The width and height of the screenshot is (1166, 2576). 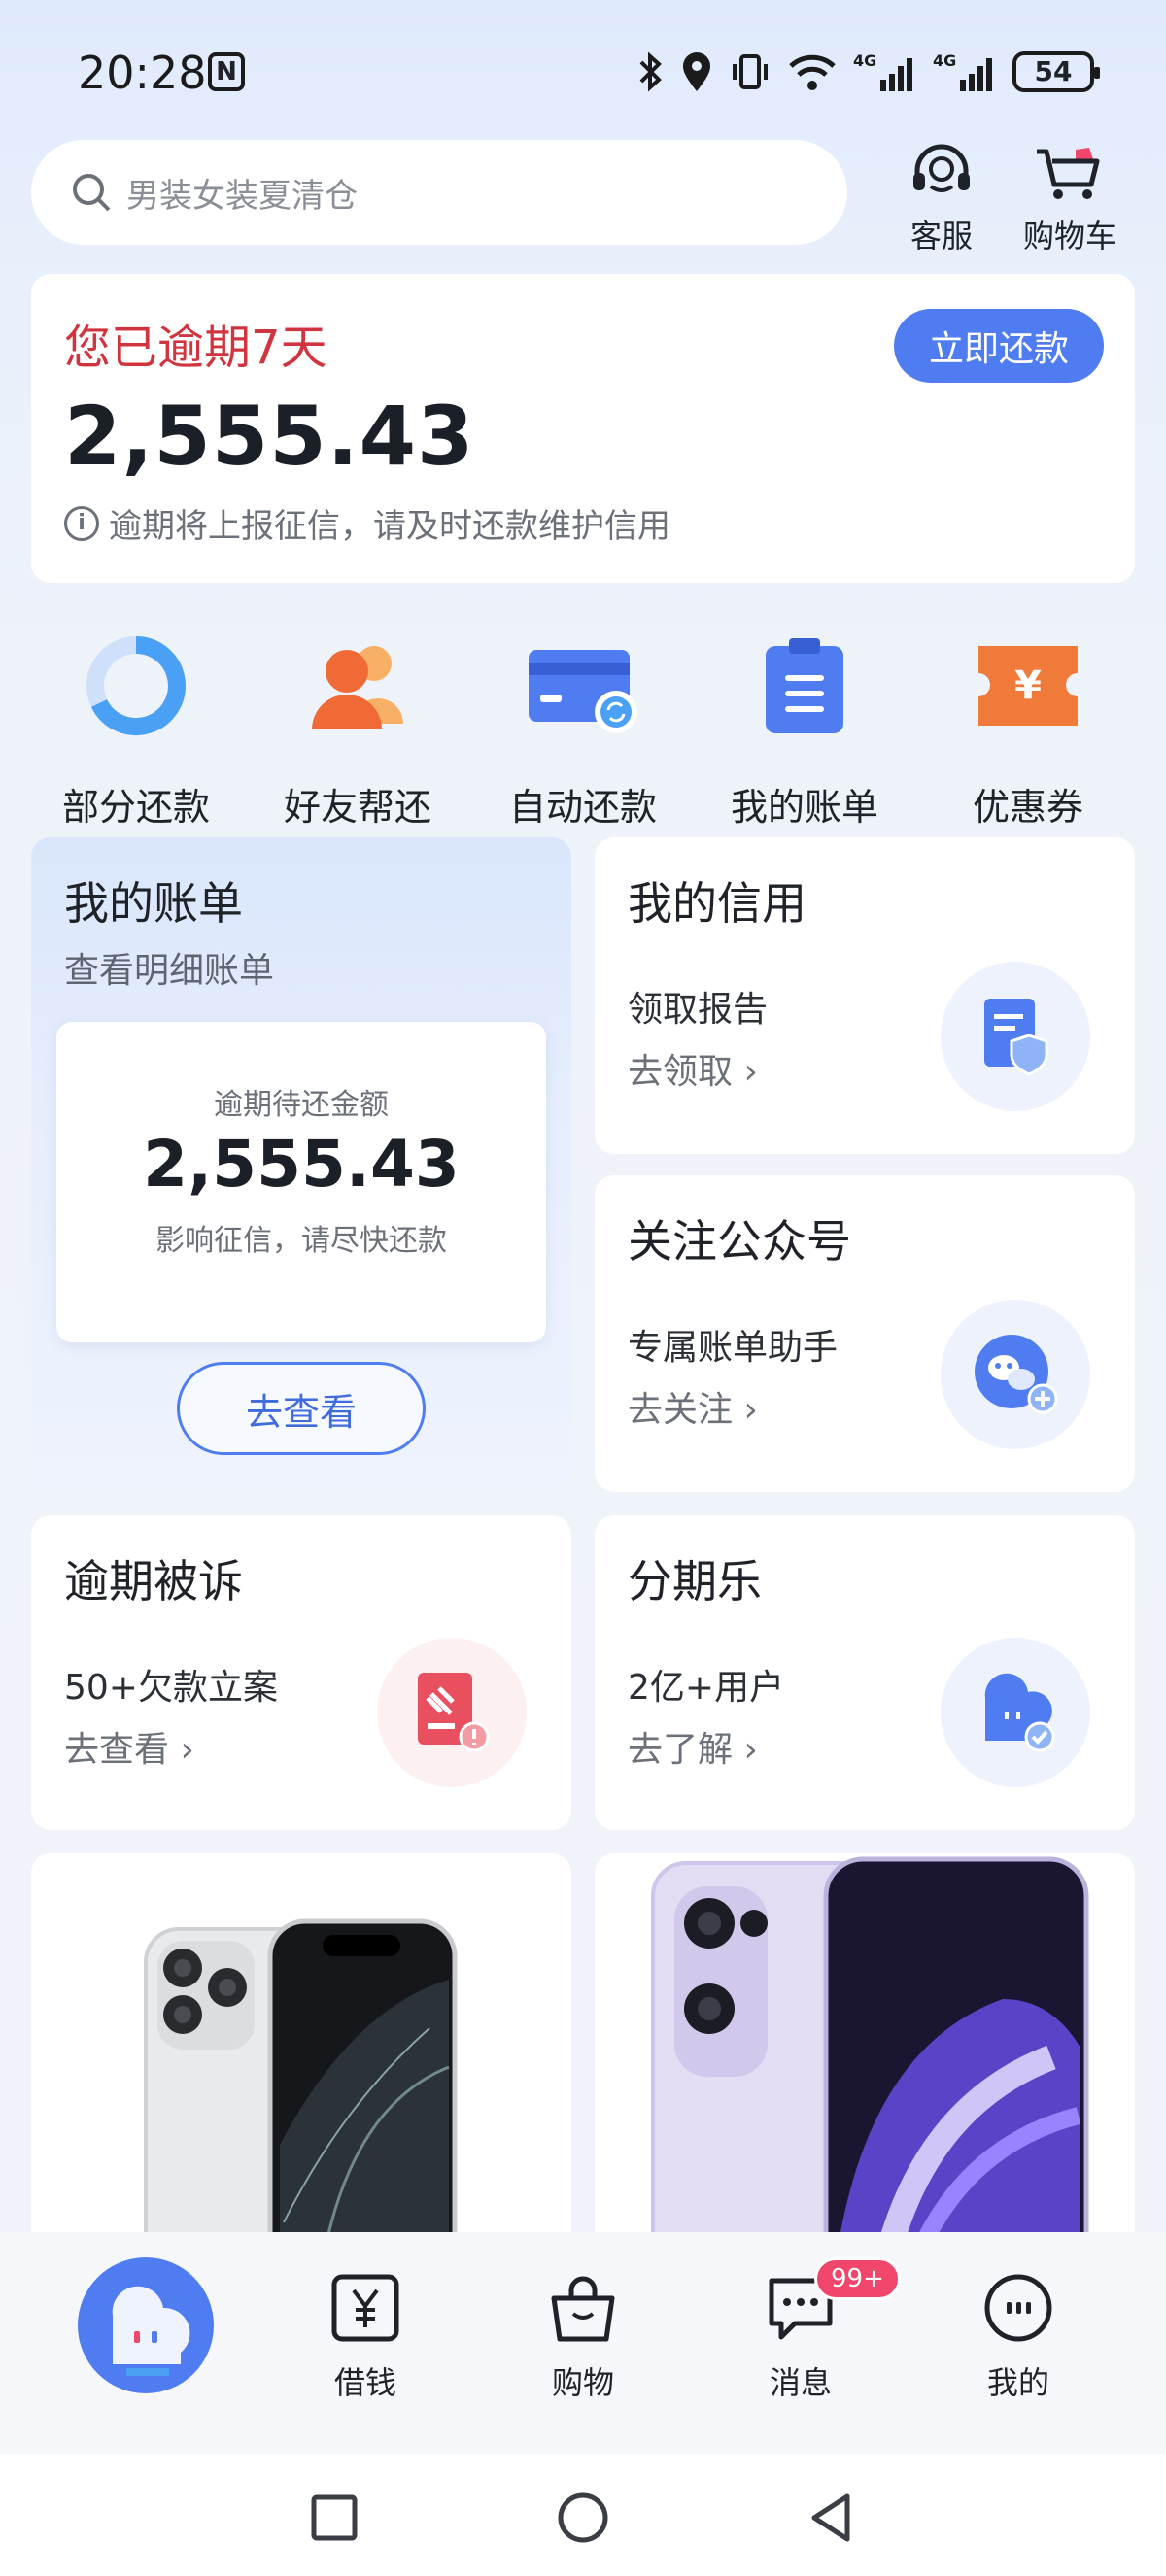 I want to click on wifi-icon, so click(x=812, y=72).